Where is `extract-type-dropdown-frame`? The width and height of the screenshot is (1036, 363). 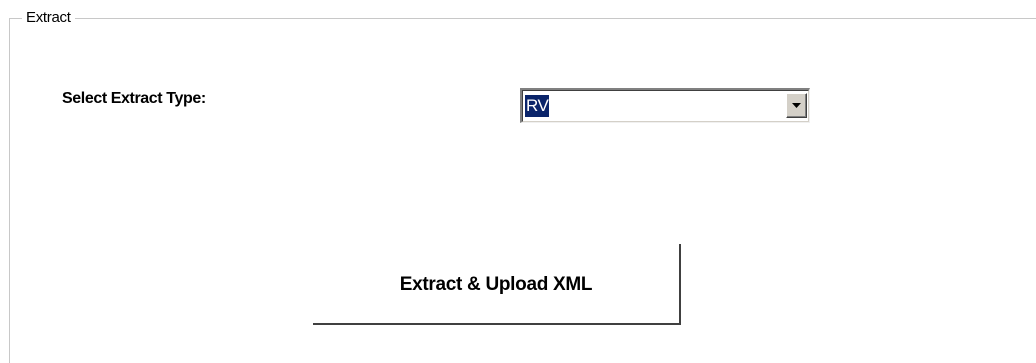
extract-type-dropdown-frame is located at coordinates (665, 106).